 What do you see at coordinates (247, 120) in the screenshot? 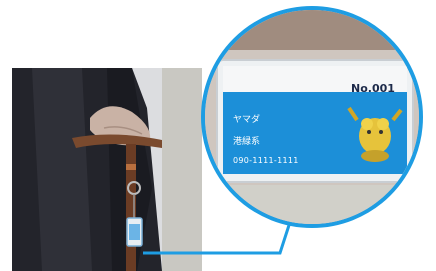
I see `tag-name: ヤマダ` at bounding box center [247, 120].